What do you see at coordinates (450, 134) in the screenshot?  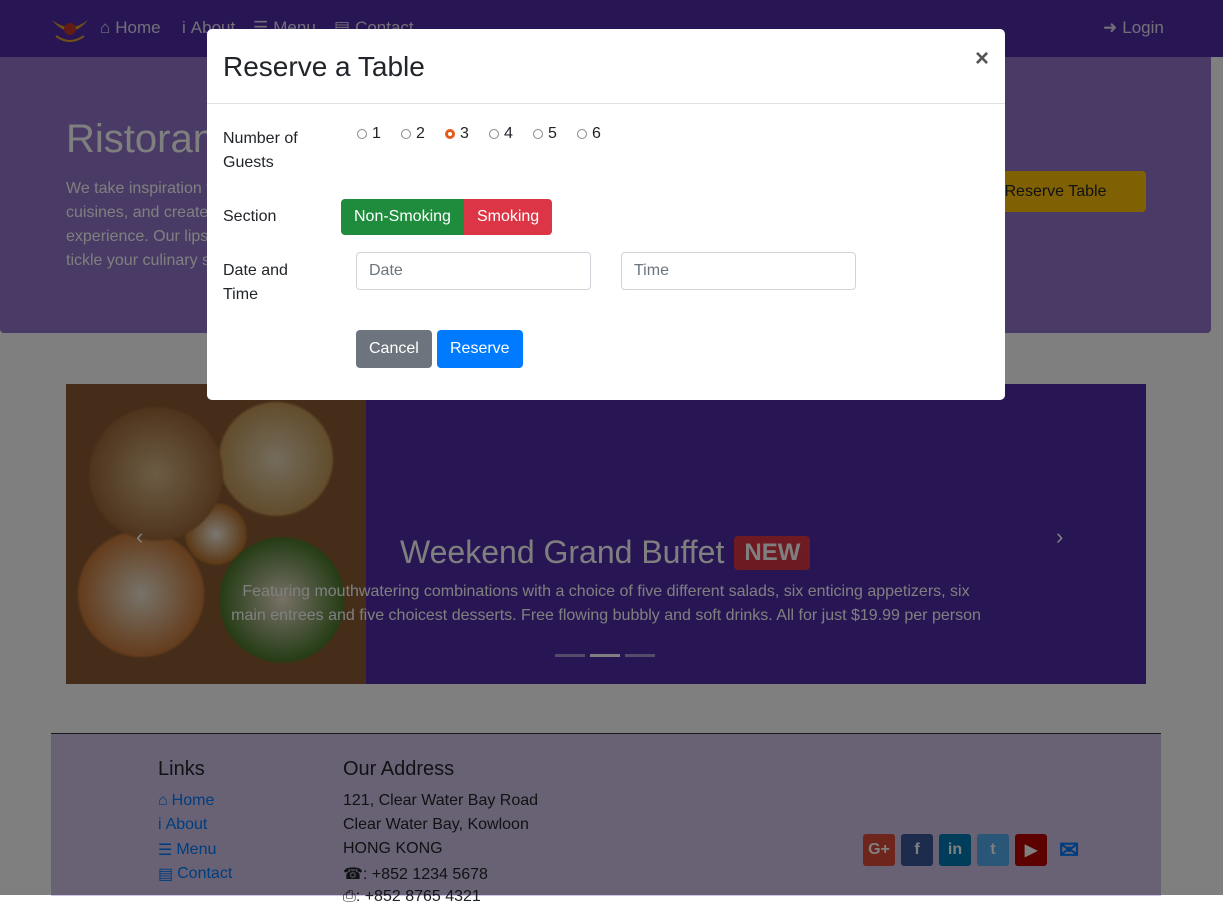 I see `radio-checked-icon` at bounding box center [450, 134].